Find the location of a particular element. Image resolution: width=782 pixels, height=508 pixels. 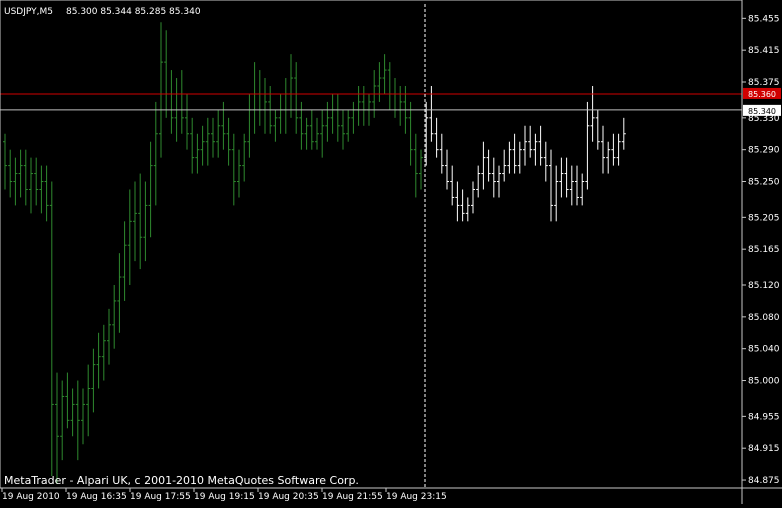

price-tick-label: 85.040 is located at coordinates (764, 350).